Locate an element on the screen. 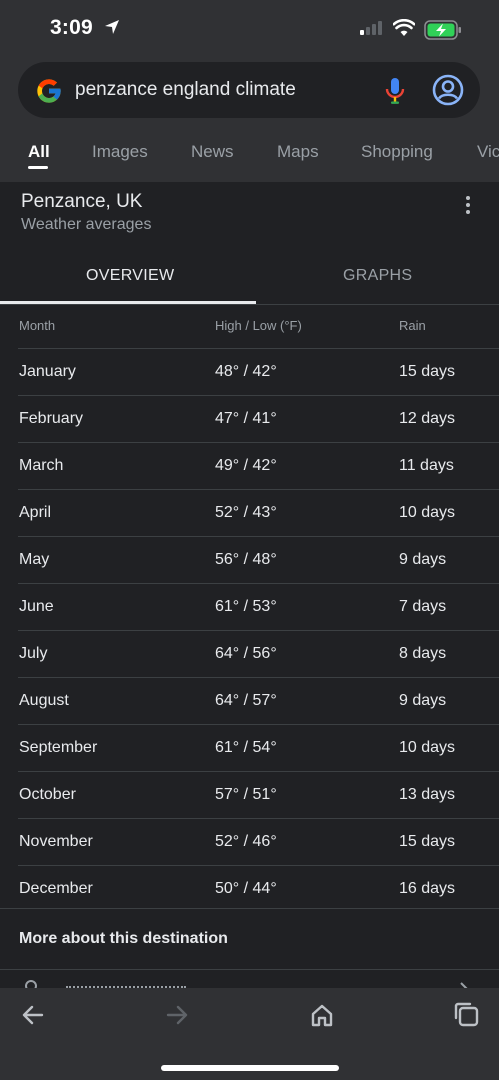  month-cell: July is located at coordinates (33, 653).